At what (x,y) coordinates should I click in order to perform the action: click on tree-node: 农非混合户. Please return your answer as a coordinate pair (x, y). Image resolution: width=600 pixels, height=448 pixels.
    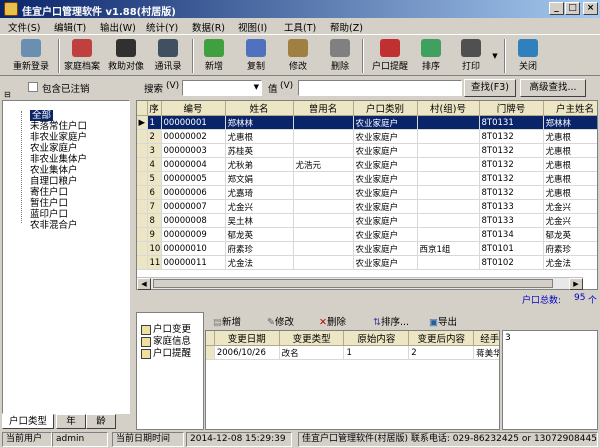
    Looking at the image, I should click on (54, 225).